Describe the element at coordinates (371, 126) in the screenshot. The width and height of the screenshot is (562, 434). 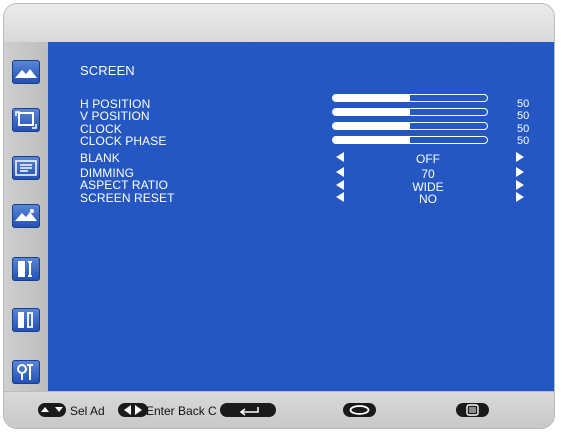
I see `clock-slider-fill` at that location.